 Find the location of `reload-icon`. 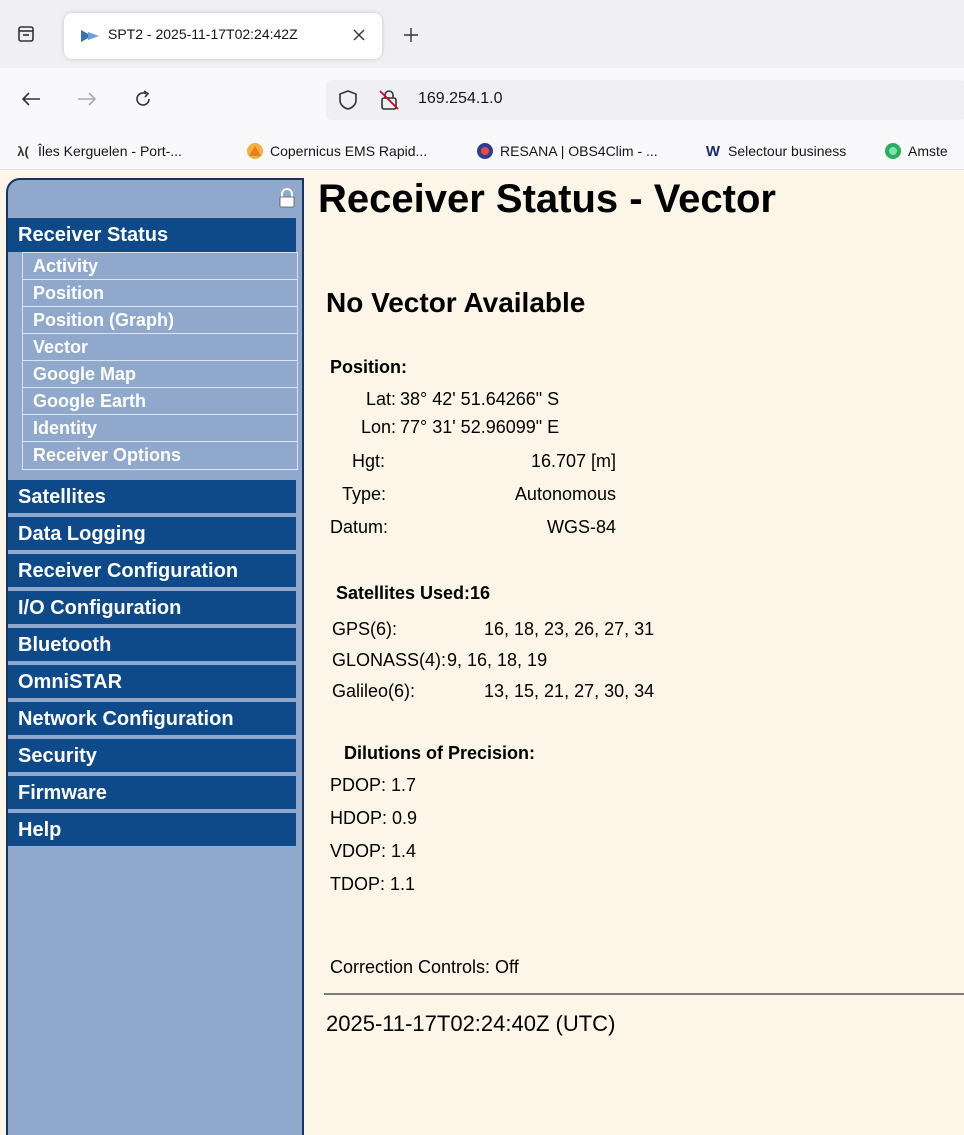

reload-icon is located at coordinates (143, 99).